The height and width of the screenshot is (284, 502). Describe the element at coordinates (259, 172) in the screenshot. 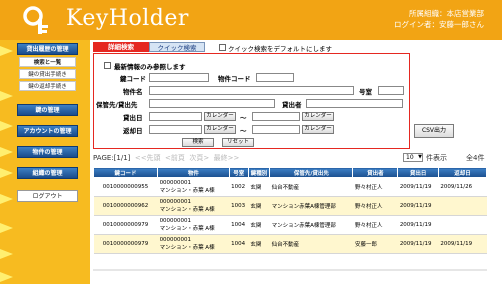

I see `col-key-type: 鍵種別` at that location.